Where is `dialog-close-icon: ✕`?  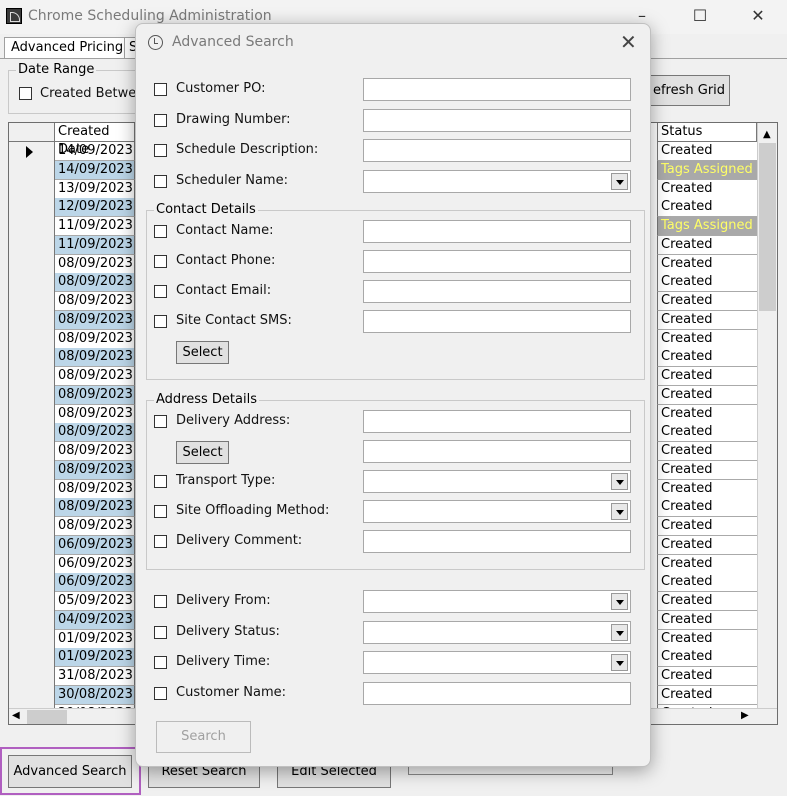 dialog-close-icon: ✕ is located at coordinates (628, 42).